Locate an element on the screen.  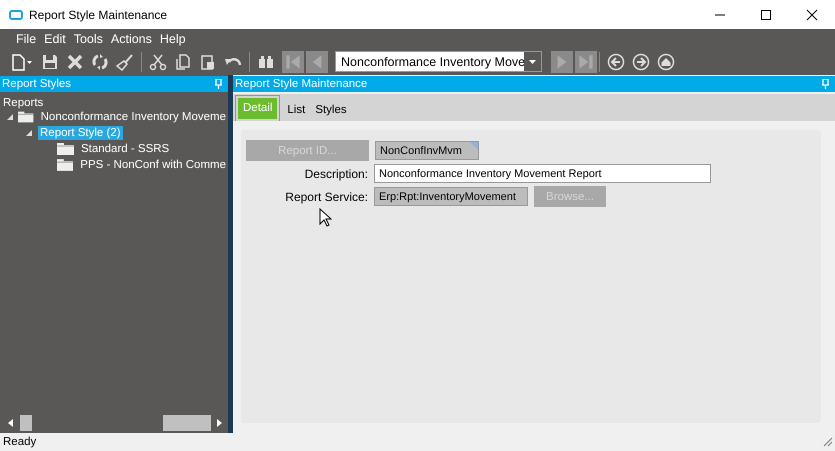
corner-marker-icon is located at coordinates (474, 146).